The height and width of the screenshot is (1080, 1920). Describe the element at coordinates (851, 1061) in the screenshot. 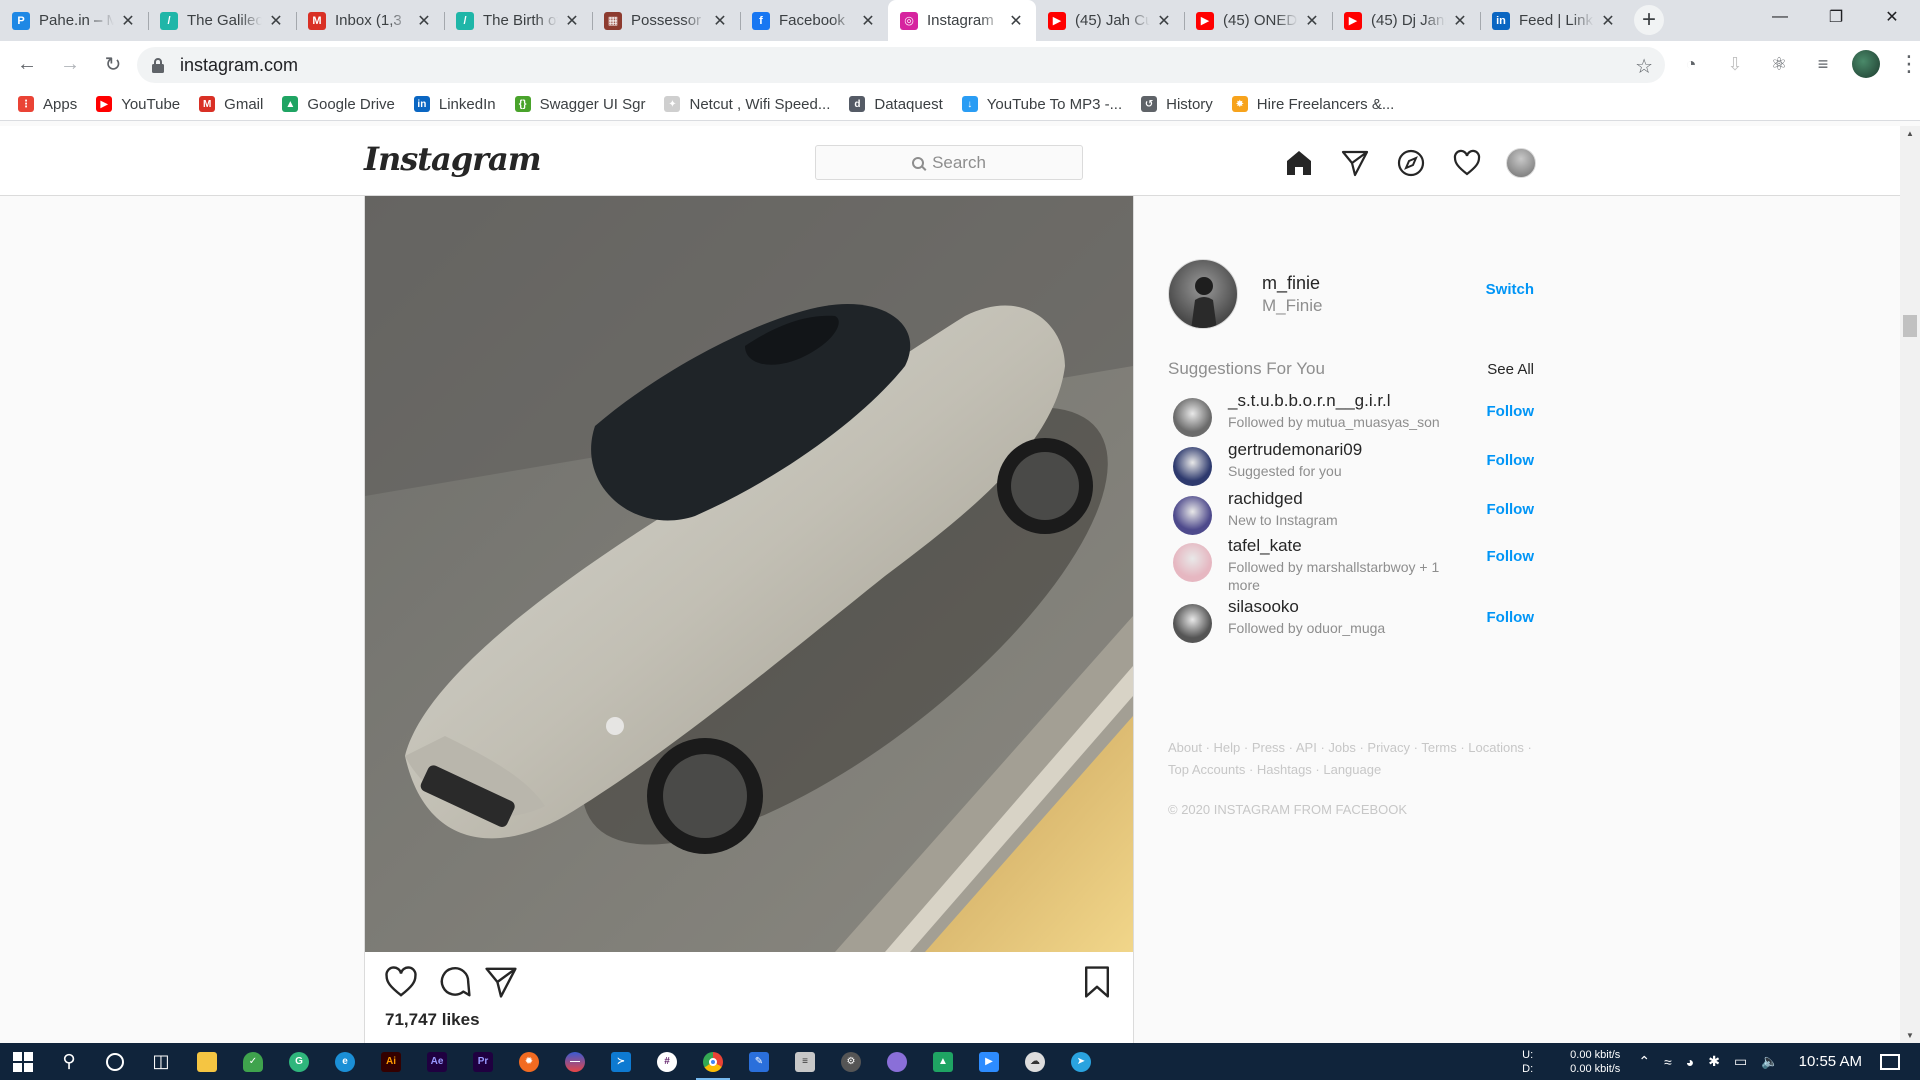

I see `settings-gear-icon: ⚙` at that location.